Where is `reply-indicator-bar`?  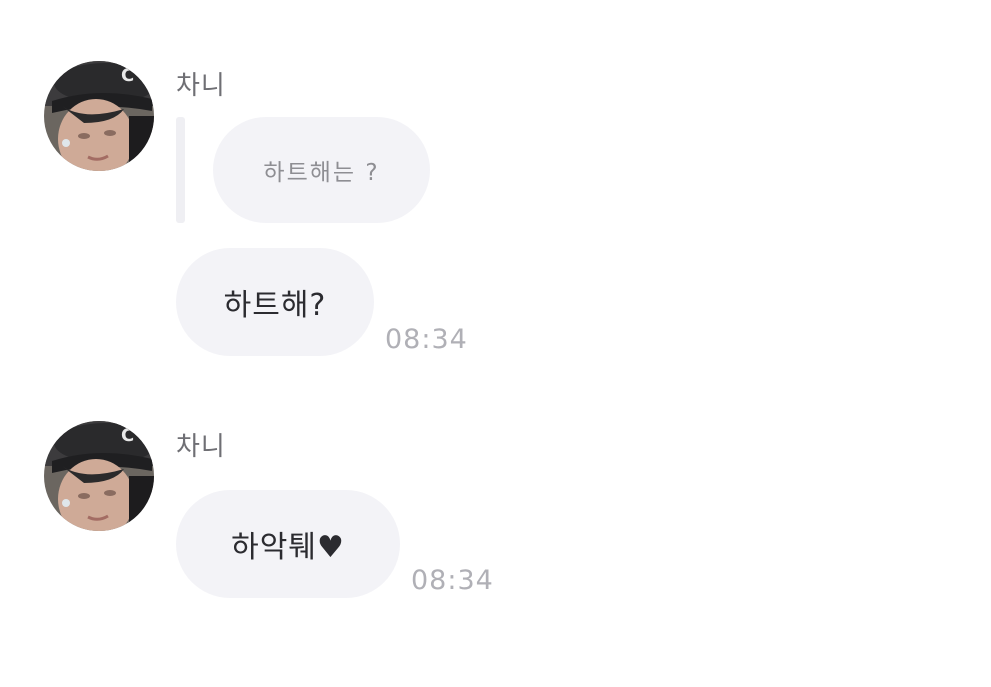 reply-indicator-bar is located at coordinates (180, 170).